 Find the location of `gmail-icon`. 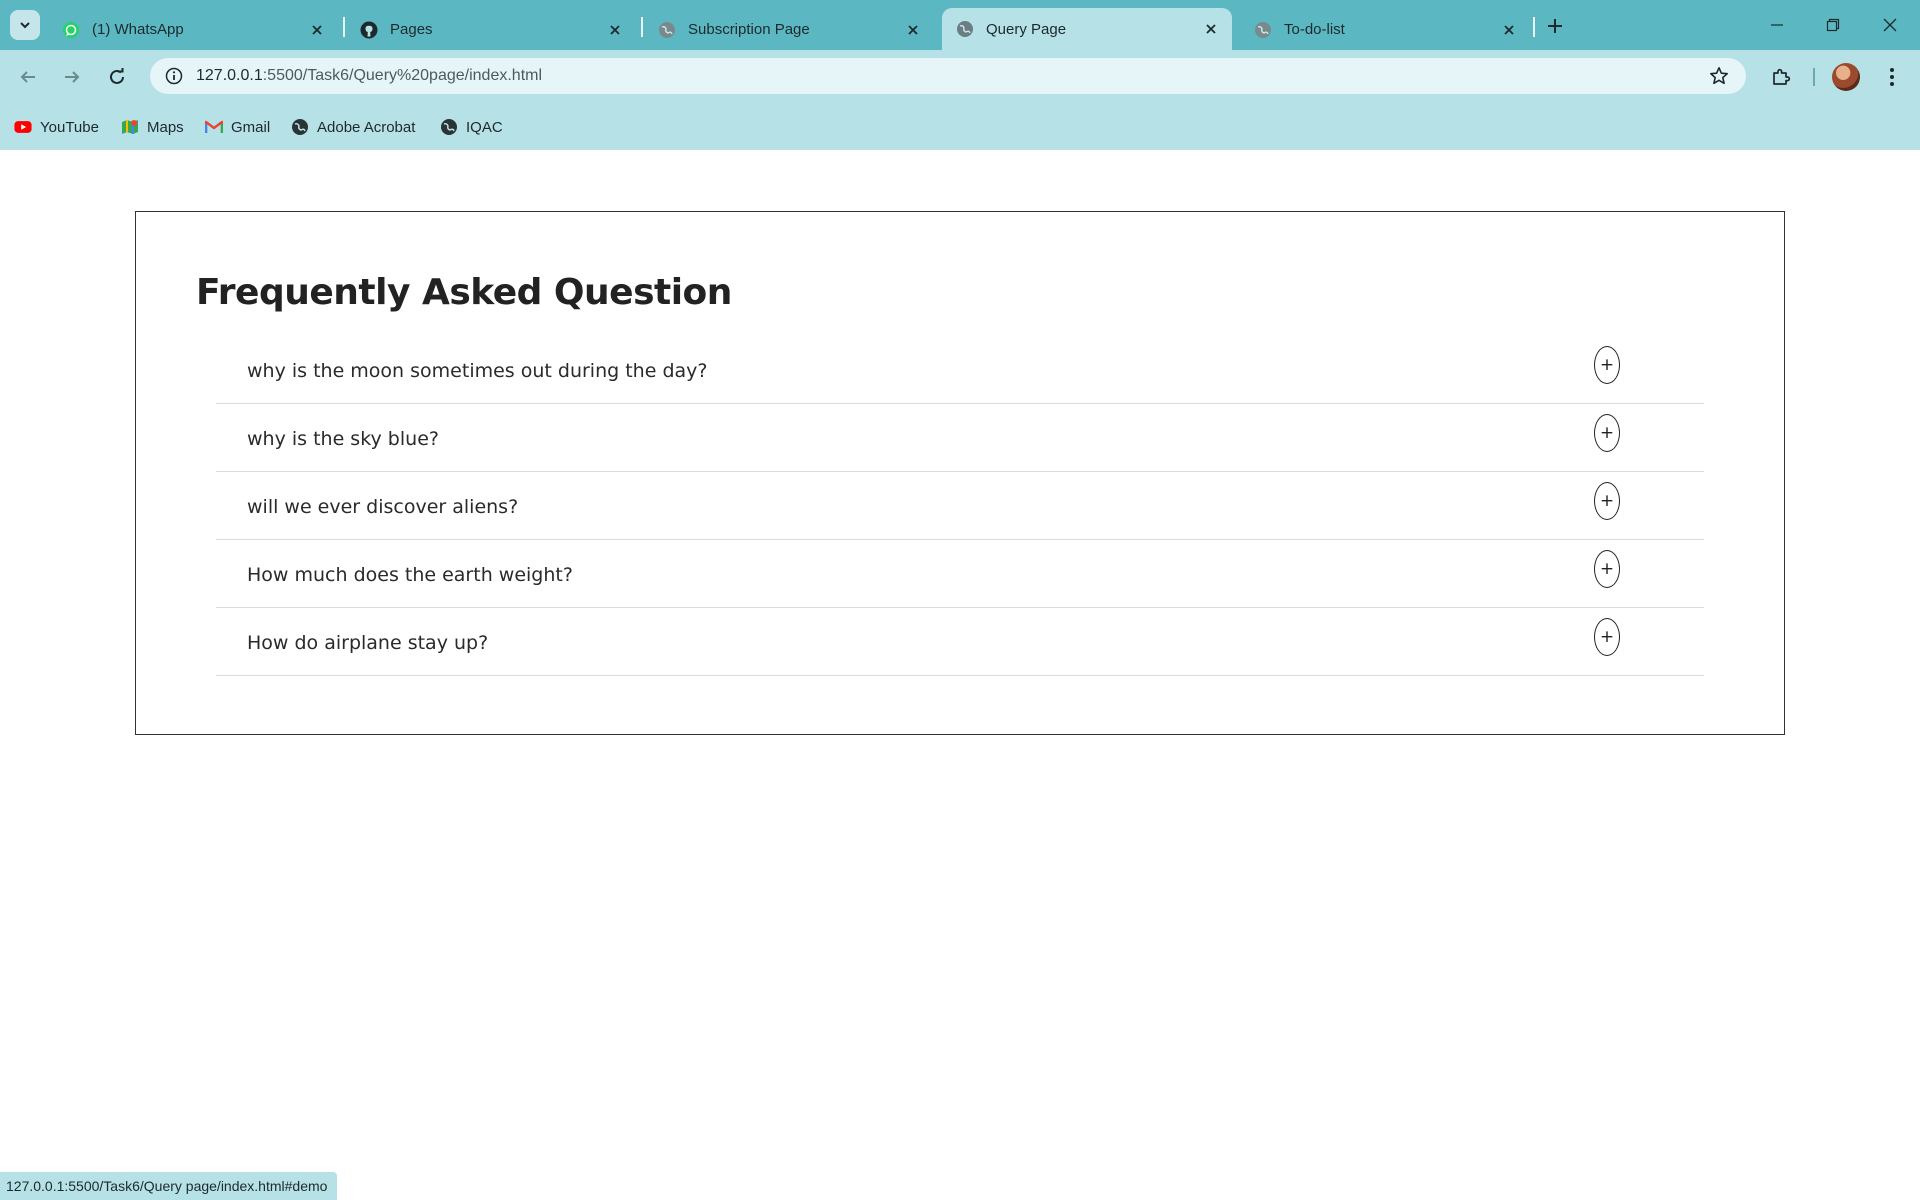

gmail-icon is located at coordinates (214, 127).